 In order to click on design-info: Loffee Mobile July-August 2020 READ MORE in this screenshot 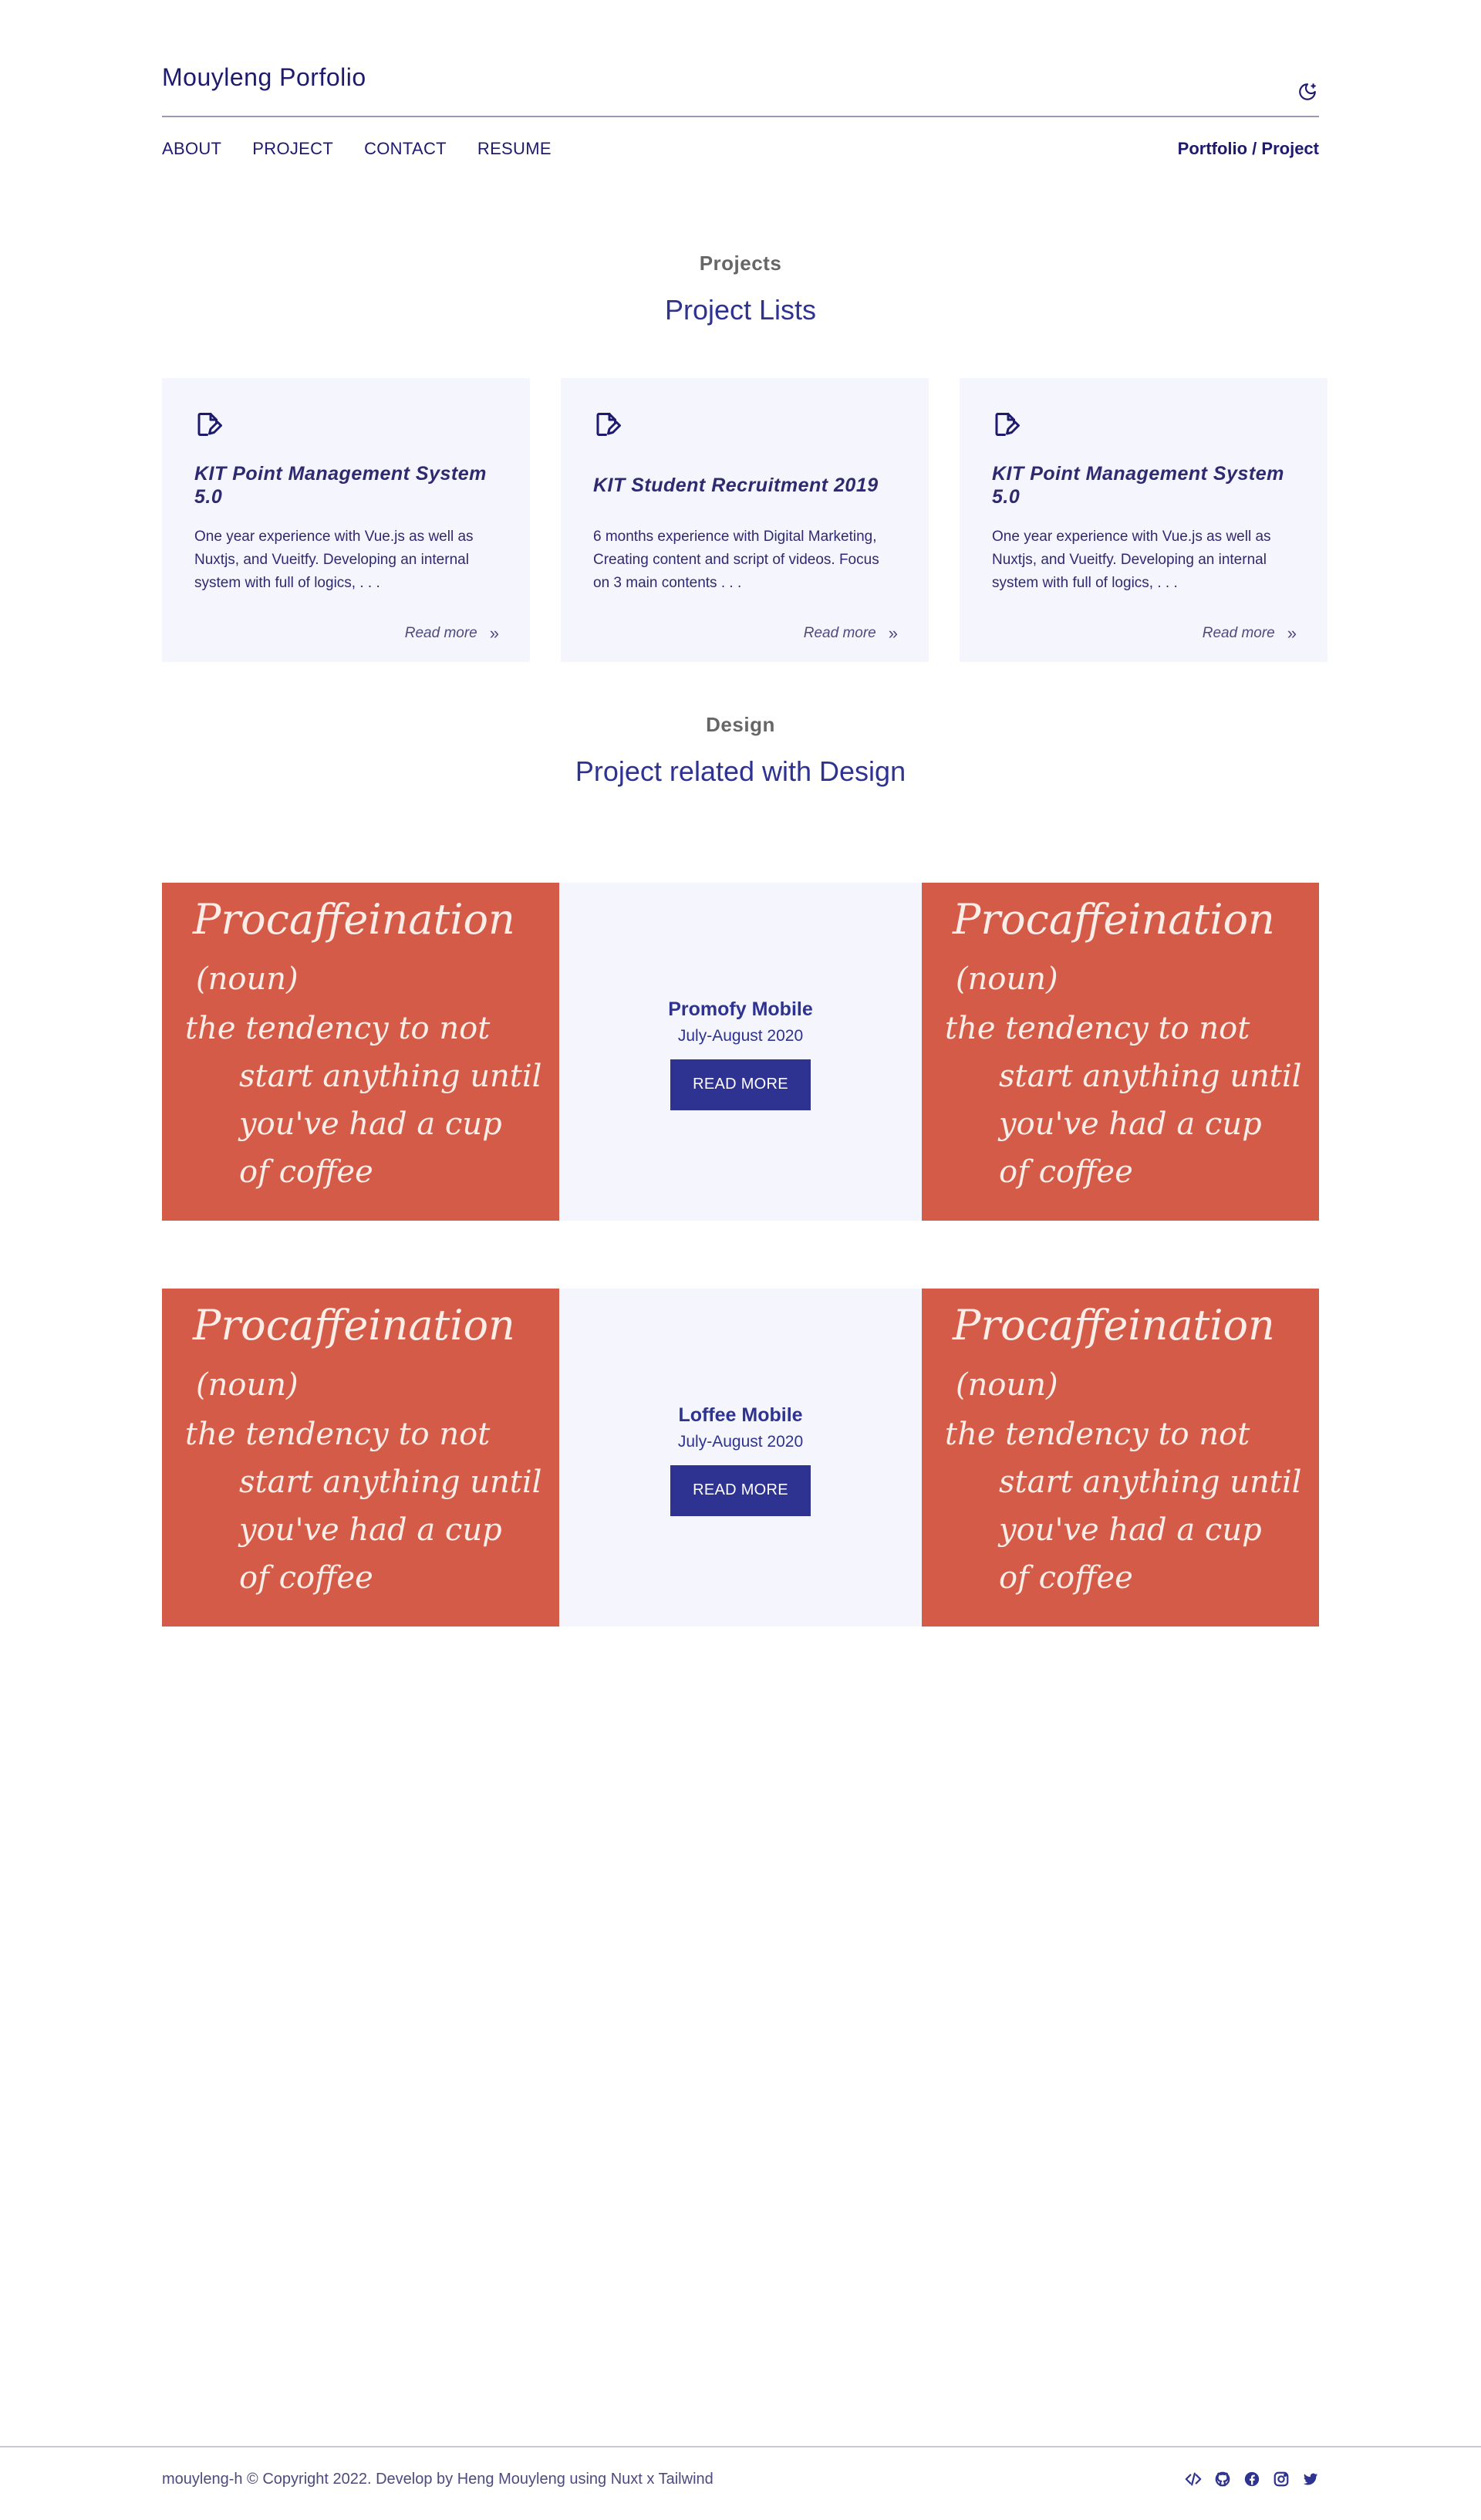, I will do `click(740, 1458)`.